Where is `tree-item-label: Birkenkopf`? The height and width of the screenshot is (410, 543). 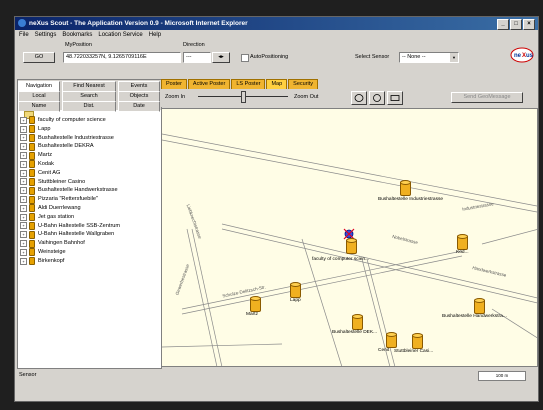
tree-item-label: Birkenkopf is located at coordinates (51, 260).